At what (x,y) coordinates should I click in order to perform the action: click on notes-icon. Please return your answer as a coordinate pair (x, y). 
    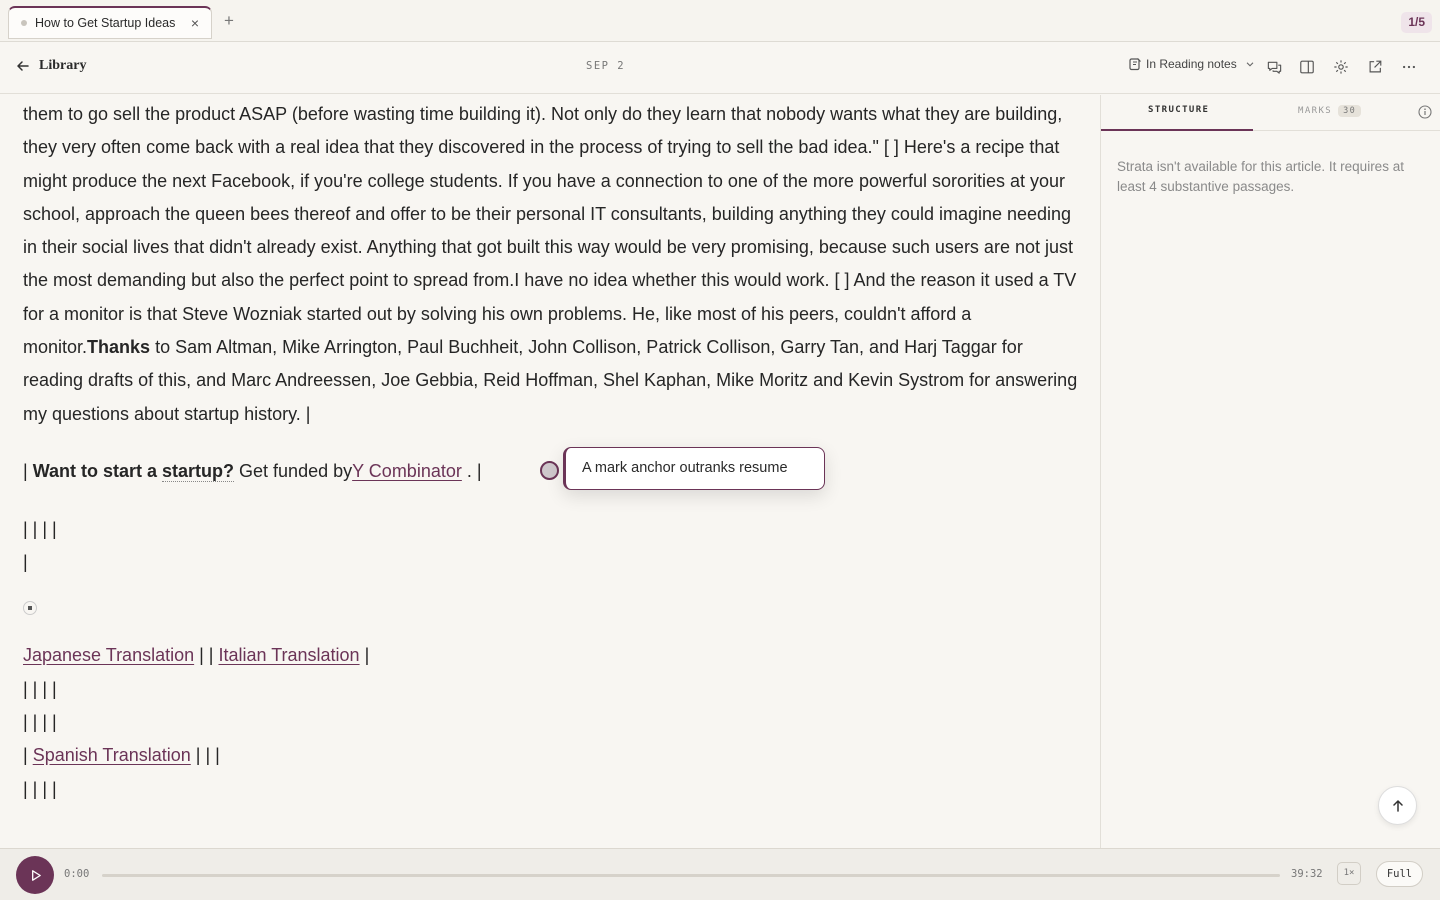
    Looking at the image, I should click on (1135, 64).